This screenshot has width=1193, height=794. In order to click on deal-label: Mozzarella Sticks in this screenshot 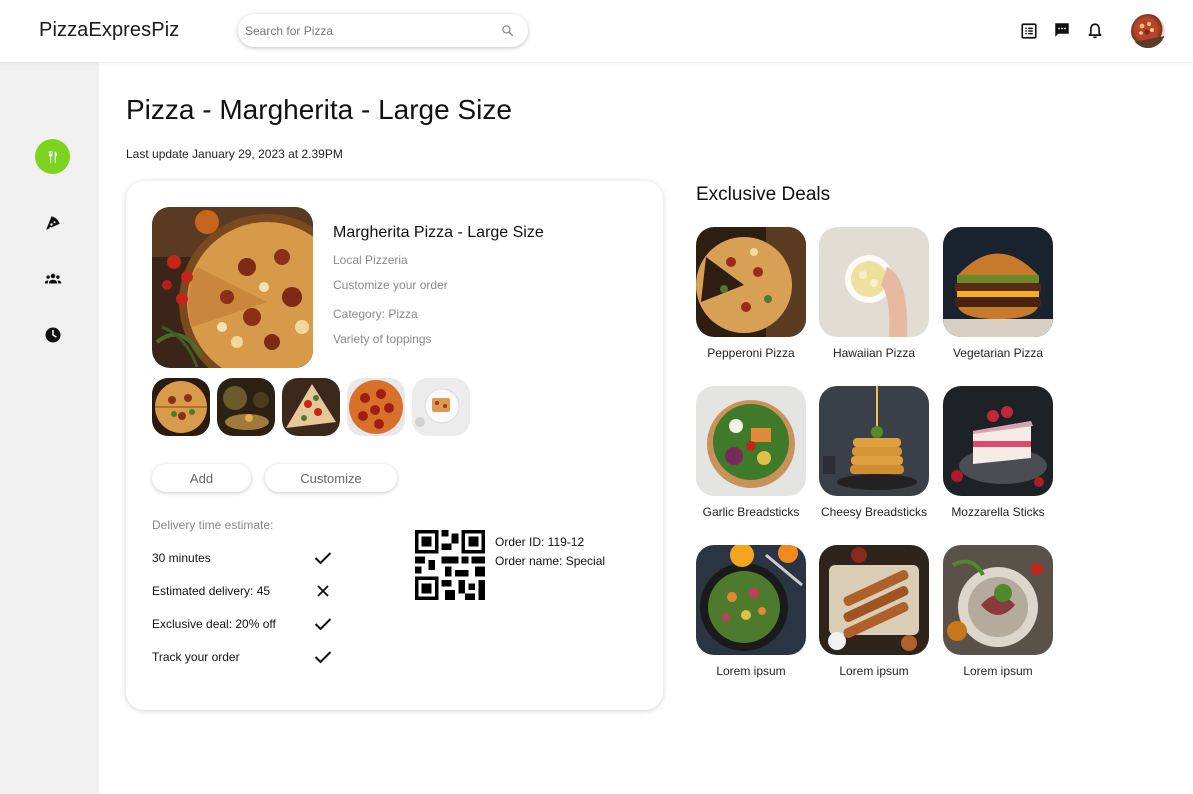, I will do `click(998, 512)`.